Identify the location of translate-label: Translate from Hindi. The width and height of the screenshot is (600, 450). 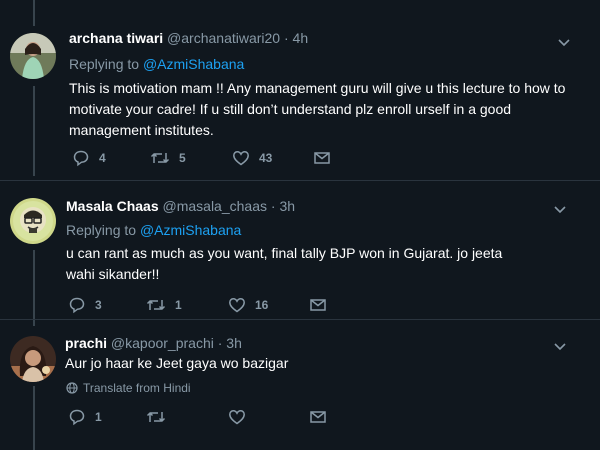
(137, 388).